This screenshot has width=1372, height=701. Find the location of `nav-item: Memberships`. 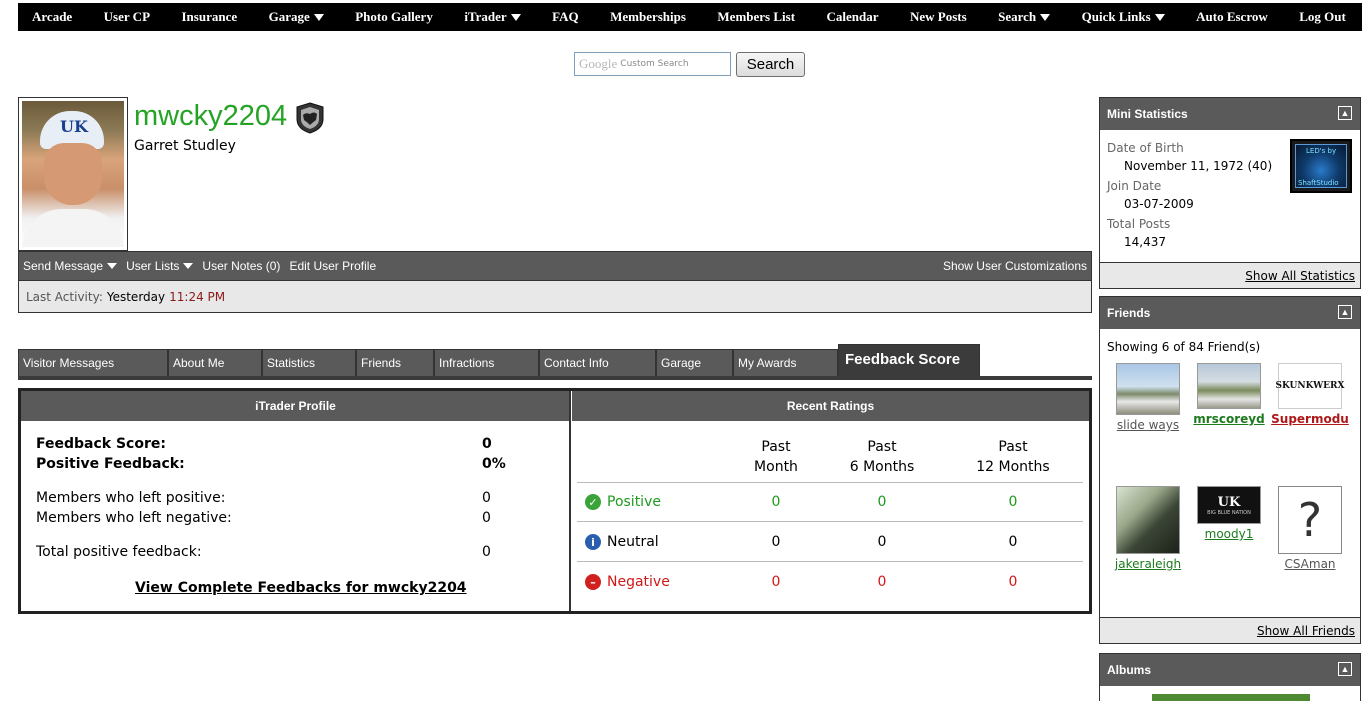

nav-item: Memberships is located at coordinates (648, 17).